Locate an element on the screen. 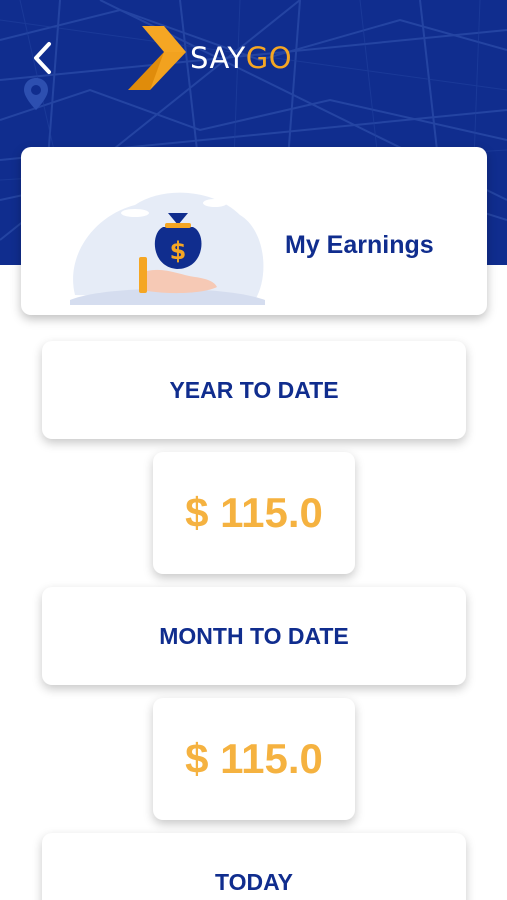 This screenshot has width=507, height=900. my-earnings-title: My Earnings is located at coordinates (359, 245).